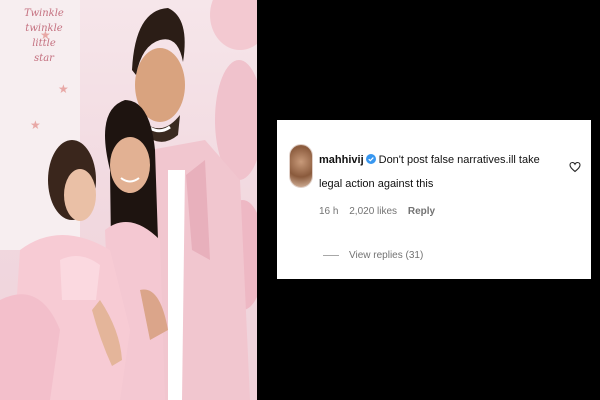  I want to click on heart-outline-icon, so click(575, 167).